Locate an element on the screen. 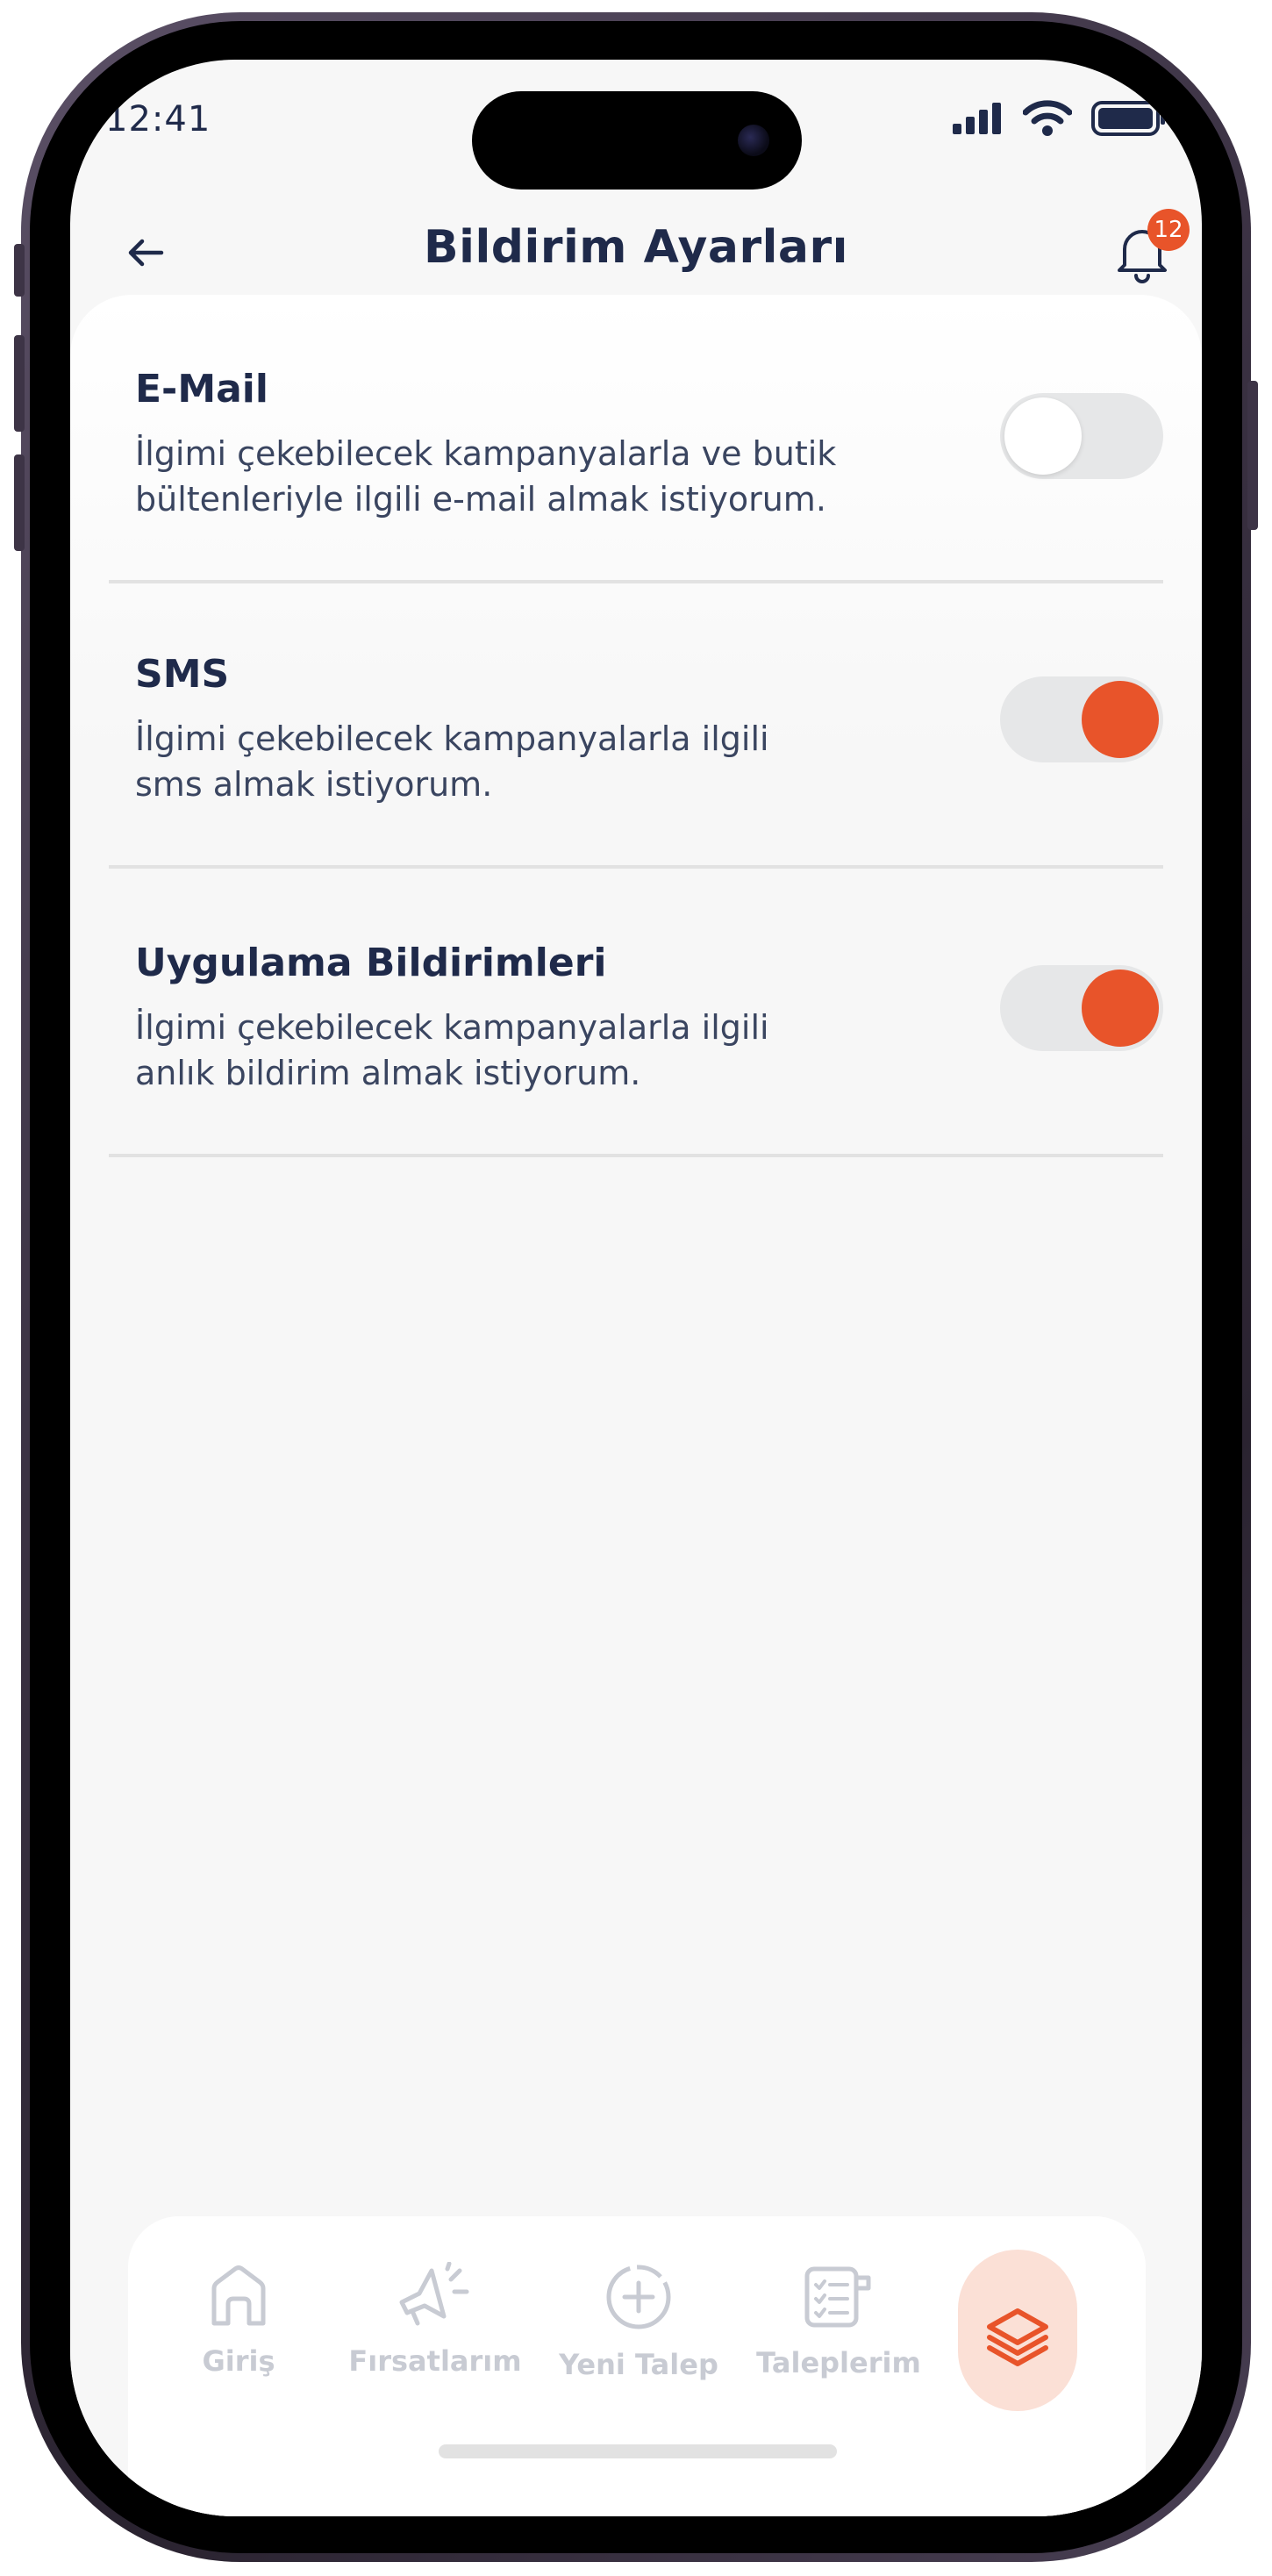 The height and width of the screenshot is (2576, 1272). tab-new-request: Yeni Talep is located at coordinates (638, 2349).